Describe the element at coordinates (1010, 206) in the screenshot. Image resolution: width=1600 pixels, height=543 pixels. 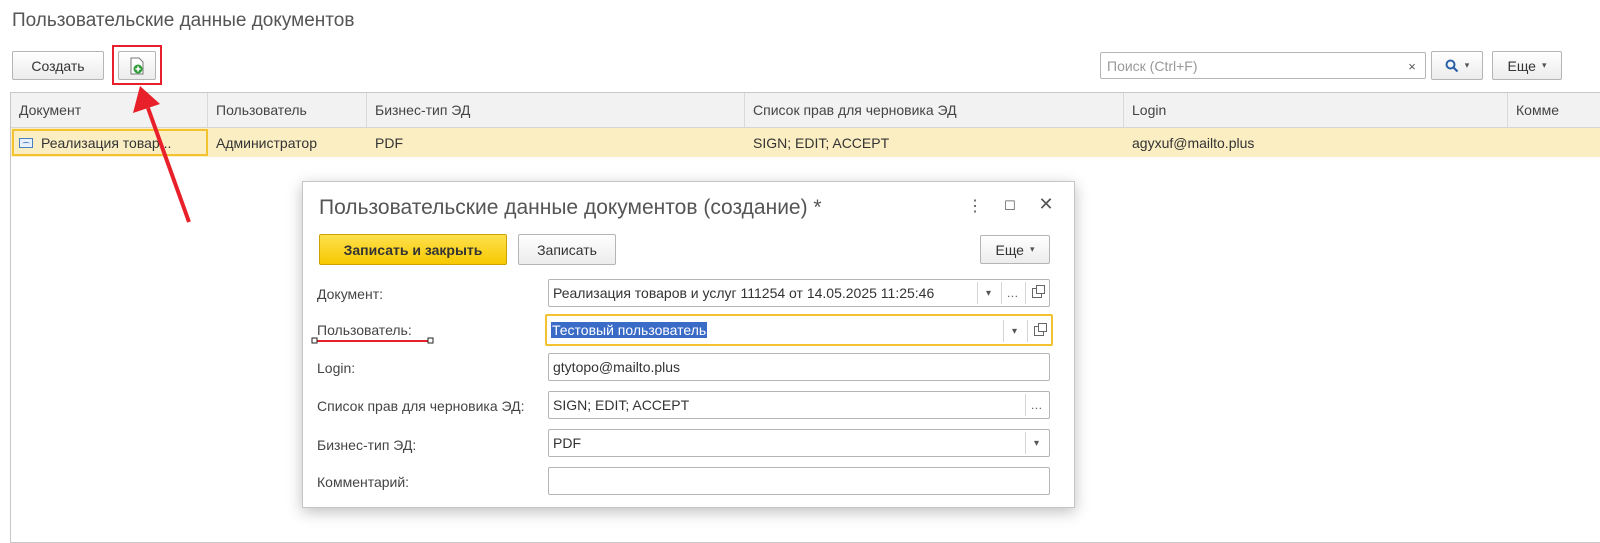
I see `maximize-icon: ☐` at that location.